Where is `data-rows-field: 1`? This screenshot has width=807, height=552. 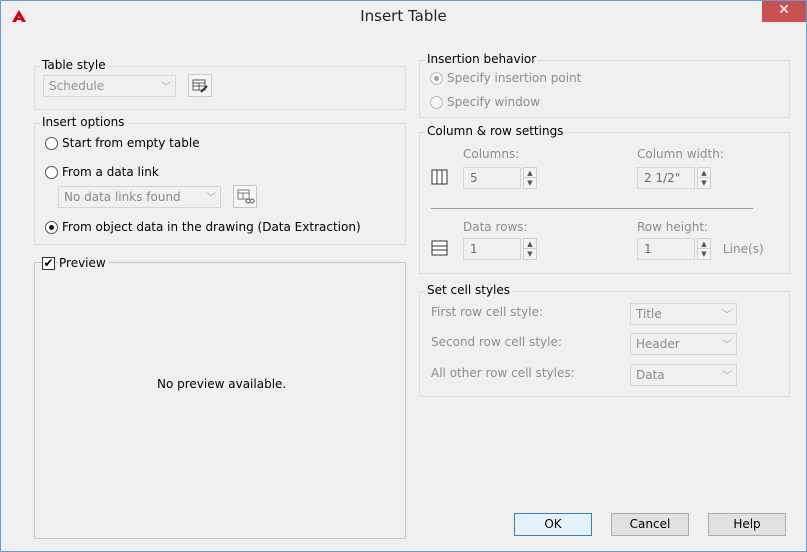
data-rows-field: 1 is located at coordinates (492, 249).